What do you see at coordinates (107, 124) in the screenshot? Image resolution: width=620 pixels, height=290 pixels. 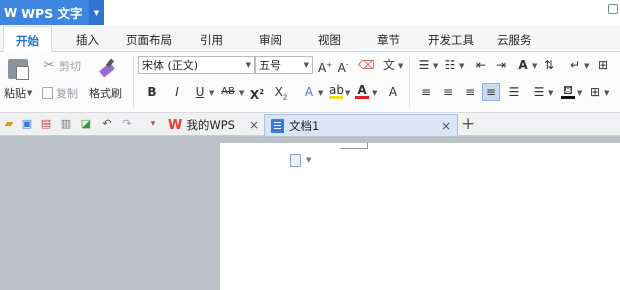 I see `undo-icon: ↶` at bounding box center [107, 124].